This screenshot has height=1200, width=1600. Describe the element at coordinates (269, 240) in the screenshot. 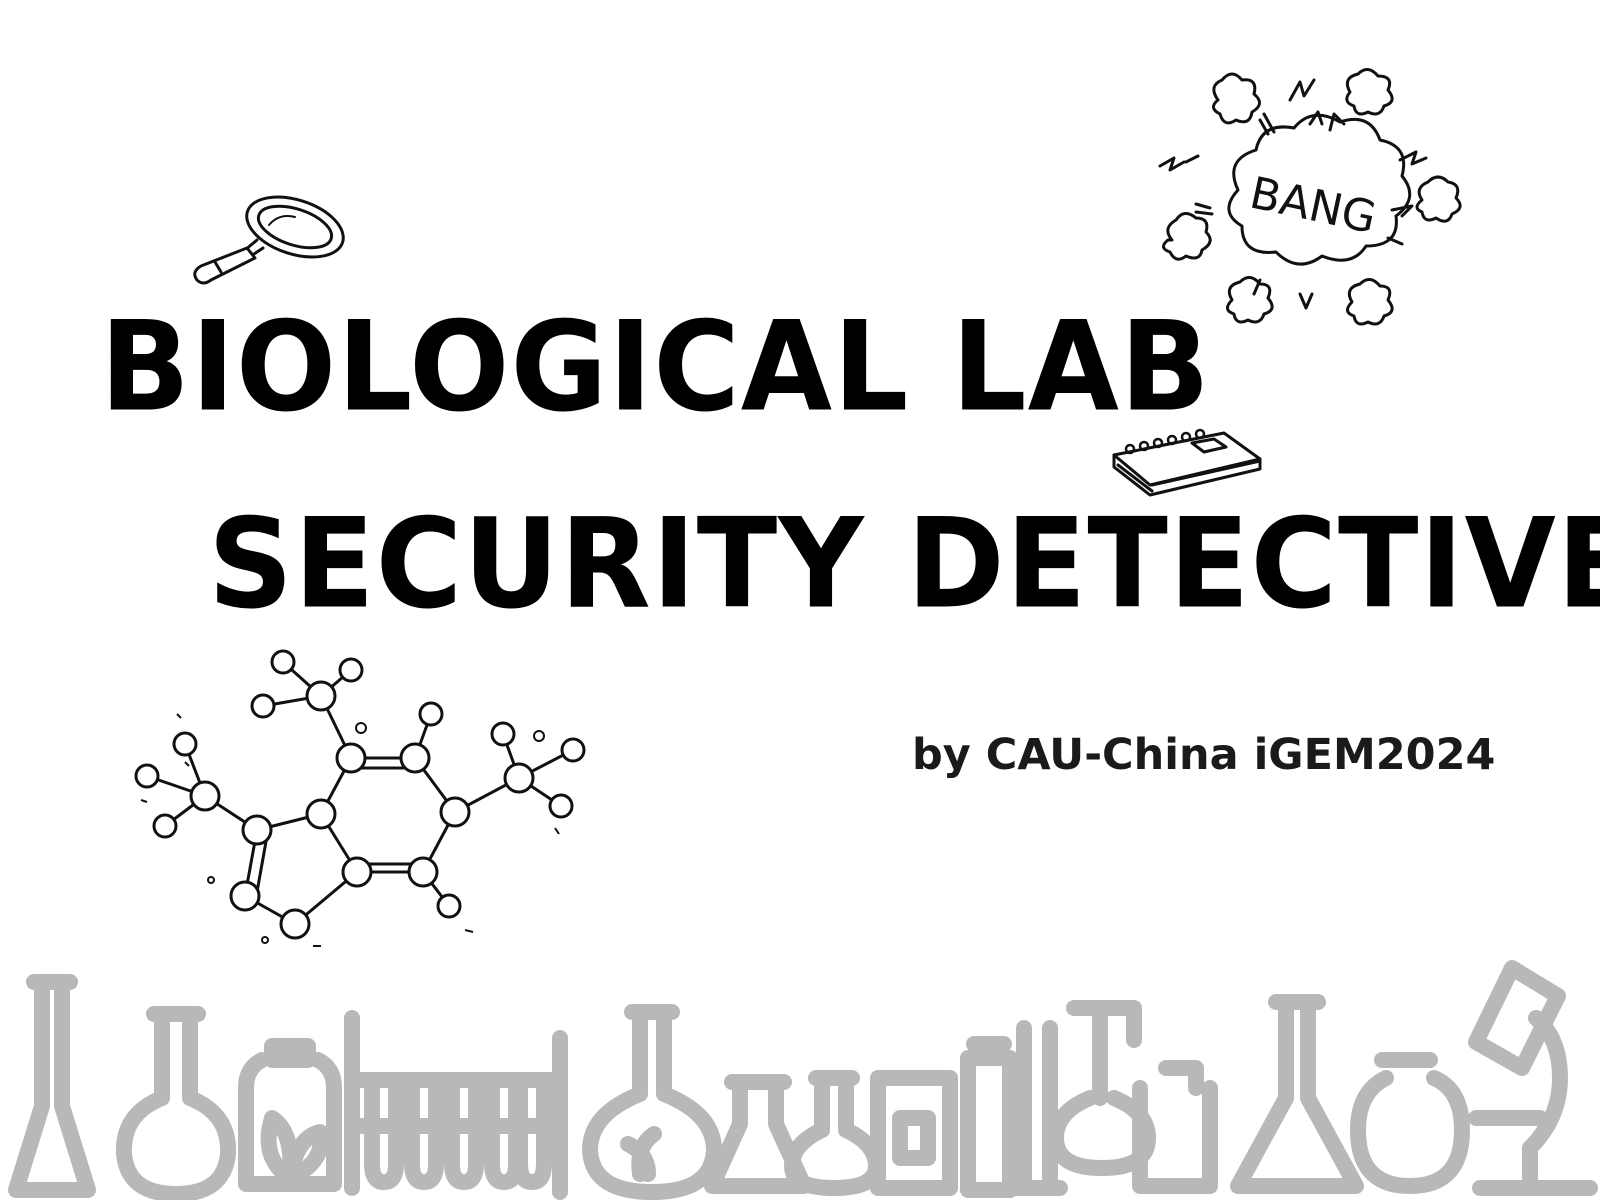

I see `magnifying-glass-icon` at that location.